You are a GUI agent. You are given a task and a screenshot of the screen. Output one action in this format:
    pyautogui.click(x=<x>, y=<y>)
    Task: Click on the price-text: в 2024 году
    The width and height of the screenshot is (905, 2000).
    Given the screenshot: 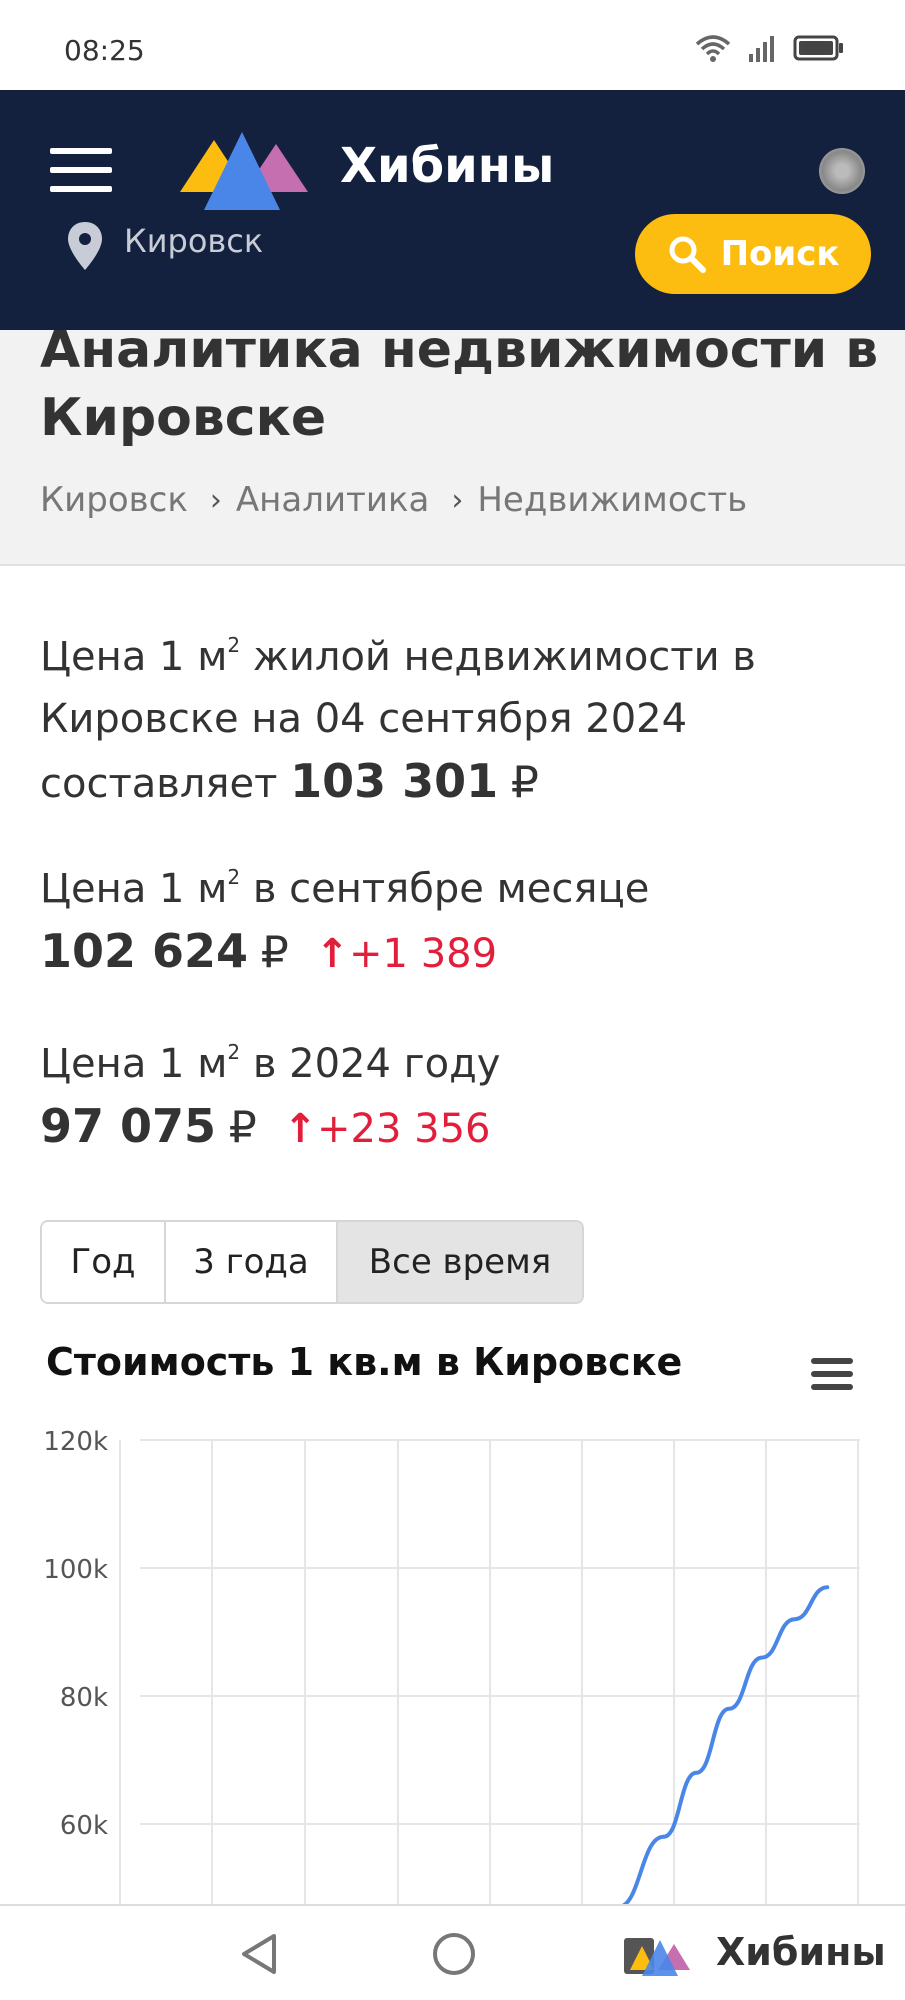 What is the action you would take?
    pyautogui.click(x=370, y=1064)
    